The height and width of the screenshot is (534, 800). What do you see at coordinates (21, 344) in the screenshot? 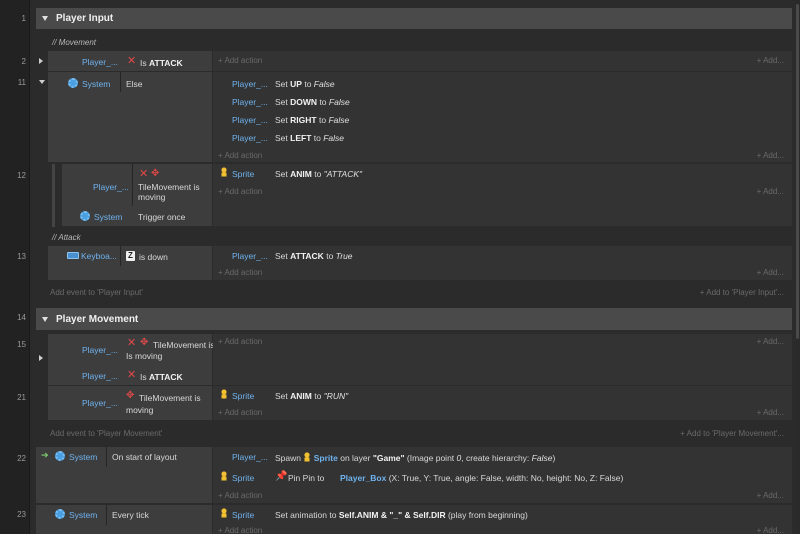
I see `line-number: 15` at bounding box center [21, 344].